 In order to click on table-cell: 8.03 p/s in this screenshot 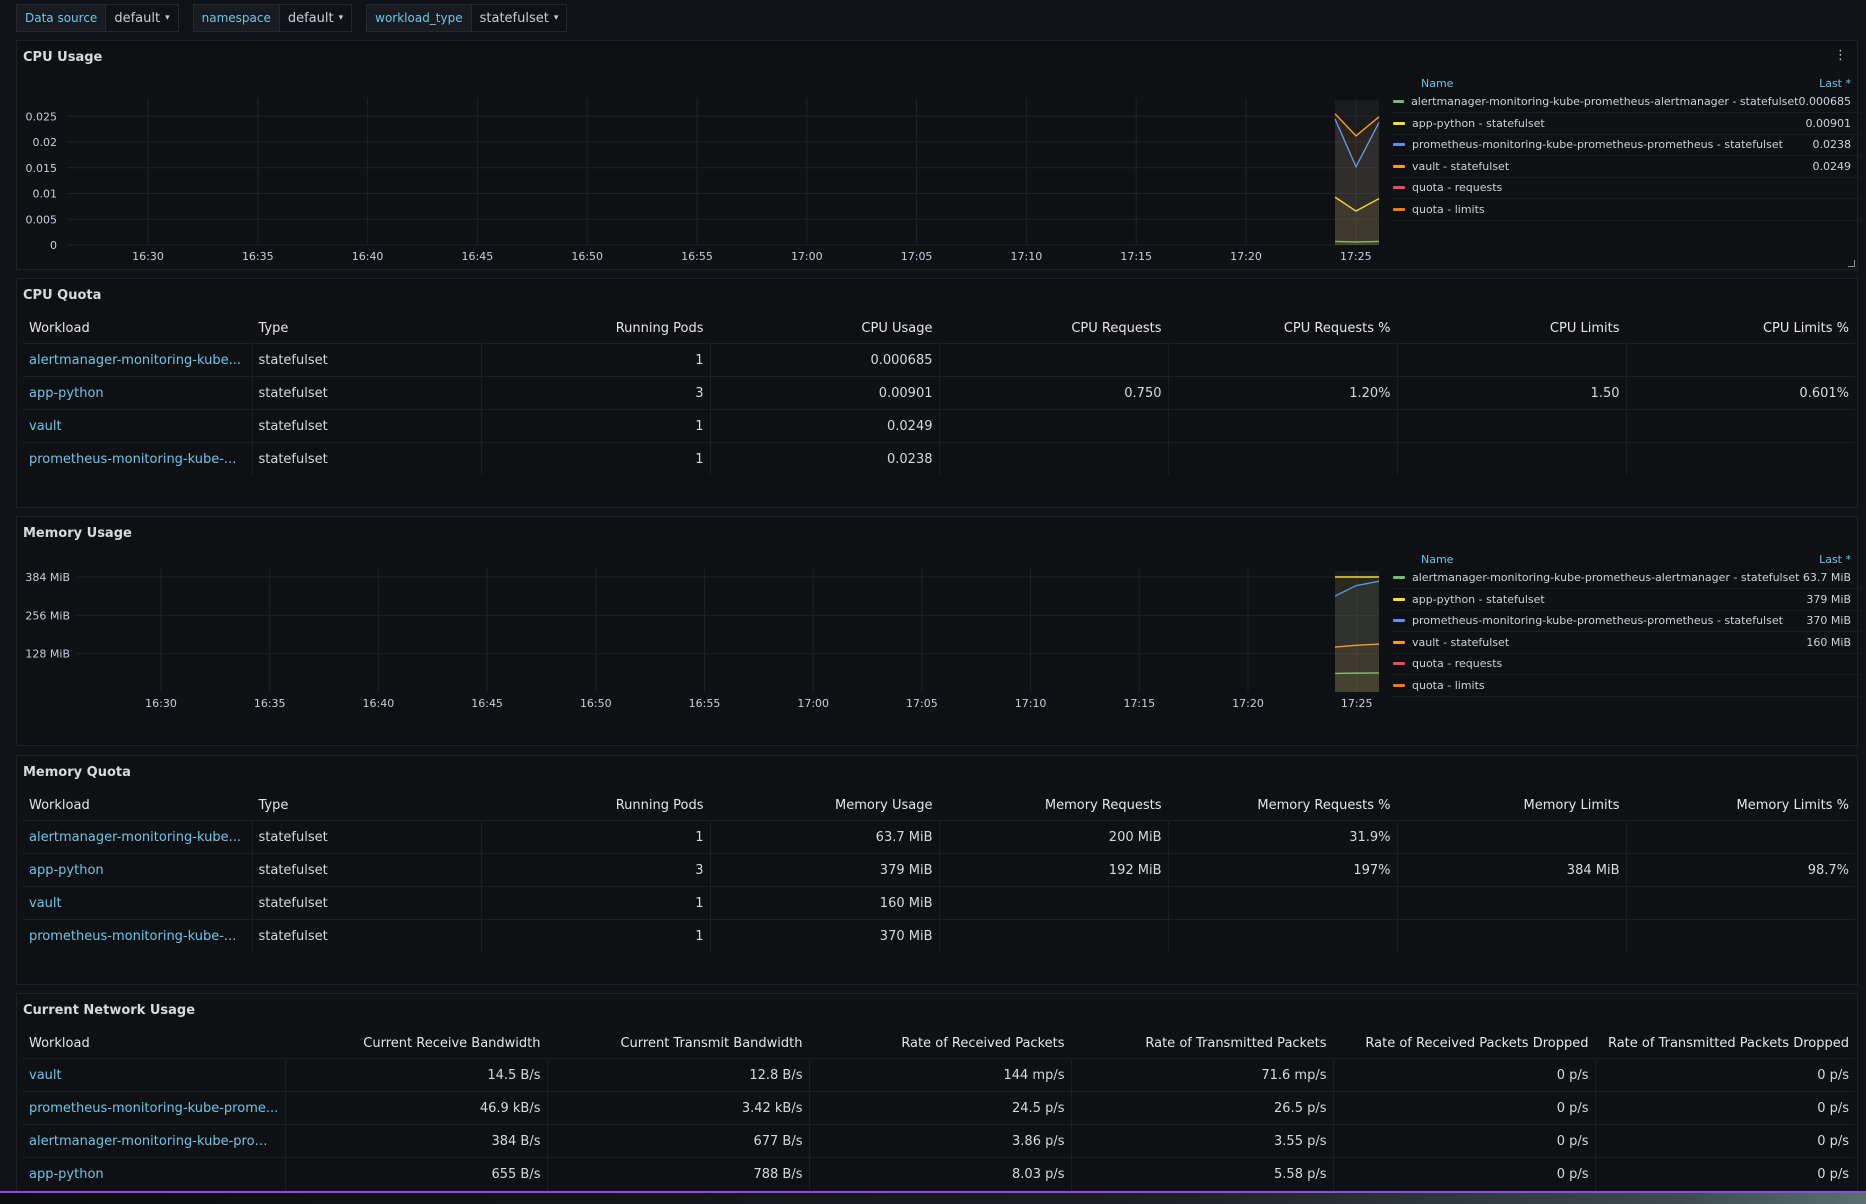, I will do `click(939, 1173)`.